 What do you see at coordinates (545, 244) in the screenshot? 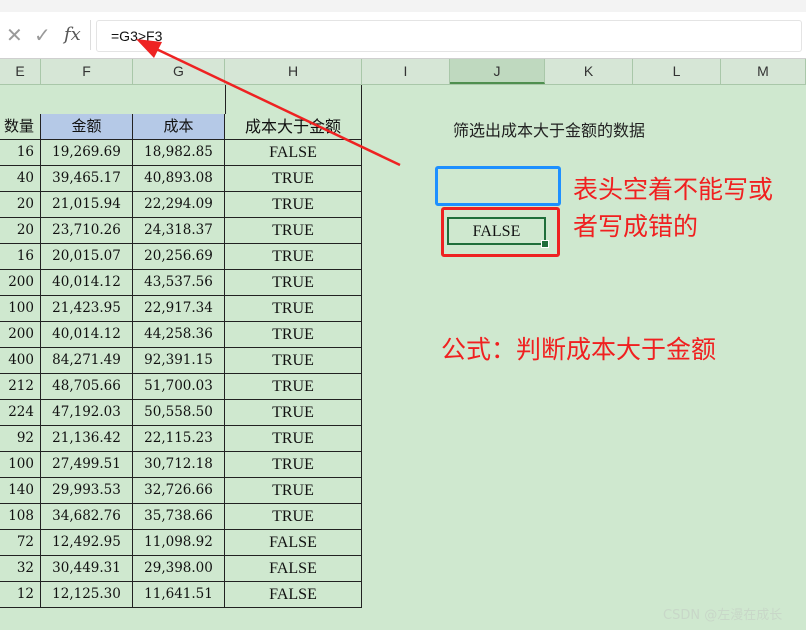
I see `fill-handle` at bounding box center [545, 244].